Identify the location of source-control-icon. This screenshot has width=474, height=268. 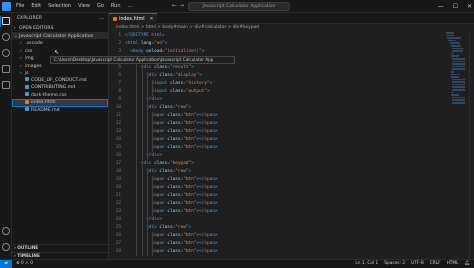
(6, 53).